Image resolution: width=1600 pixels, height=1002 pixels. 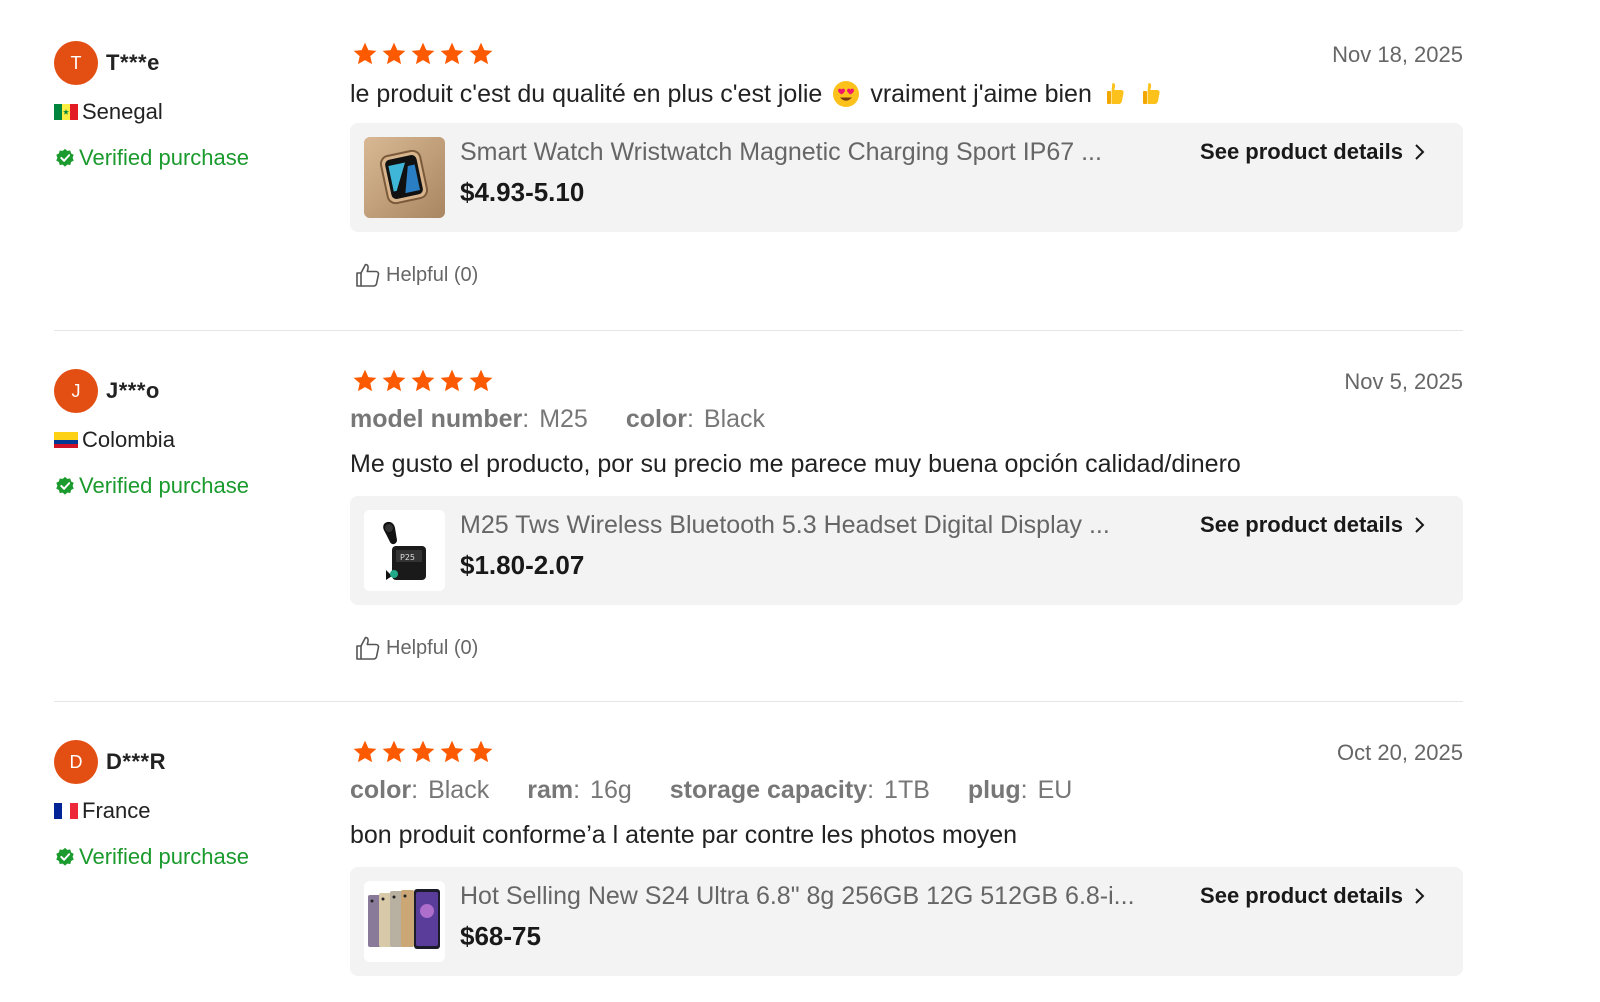 I want to click on review-date: Nov 18, 2025, so click(x=1397, y=54).